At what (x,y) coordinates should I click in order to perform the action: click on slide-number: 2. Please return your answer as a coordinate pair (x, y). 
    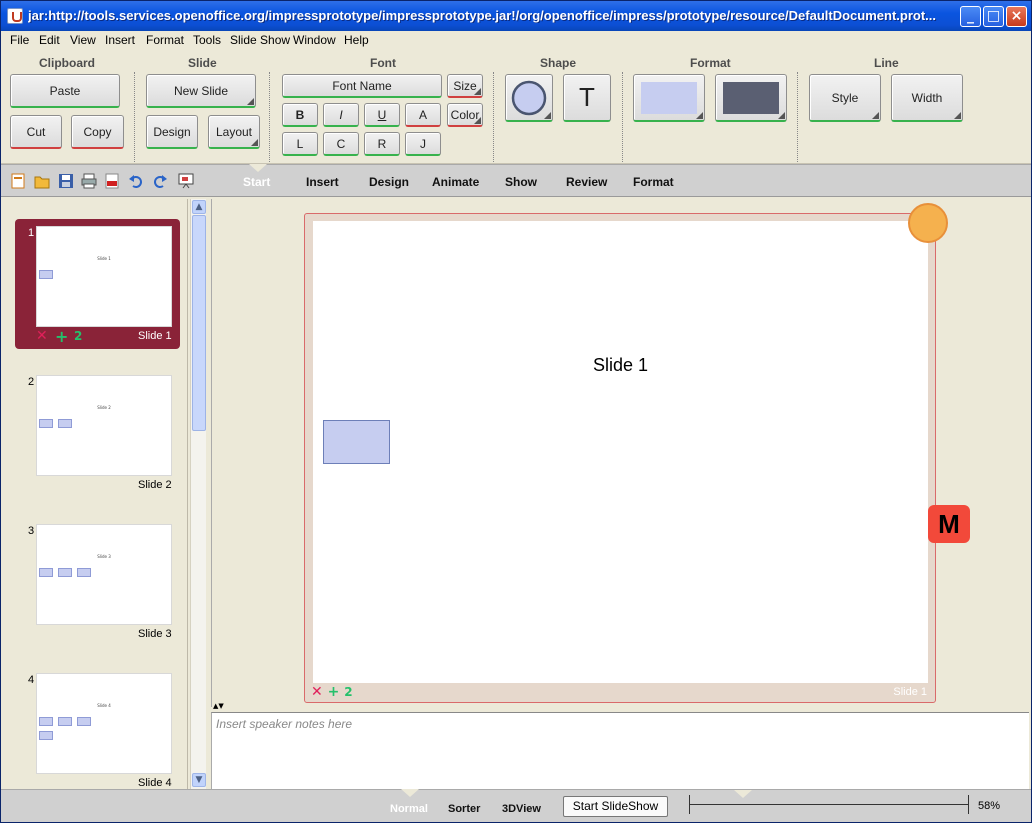
    Looking at the image, I should click on (31, 382).